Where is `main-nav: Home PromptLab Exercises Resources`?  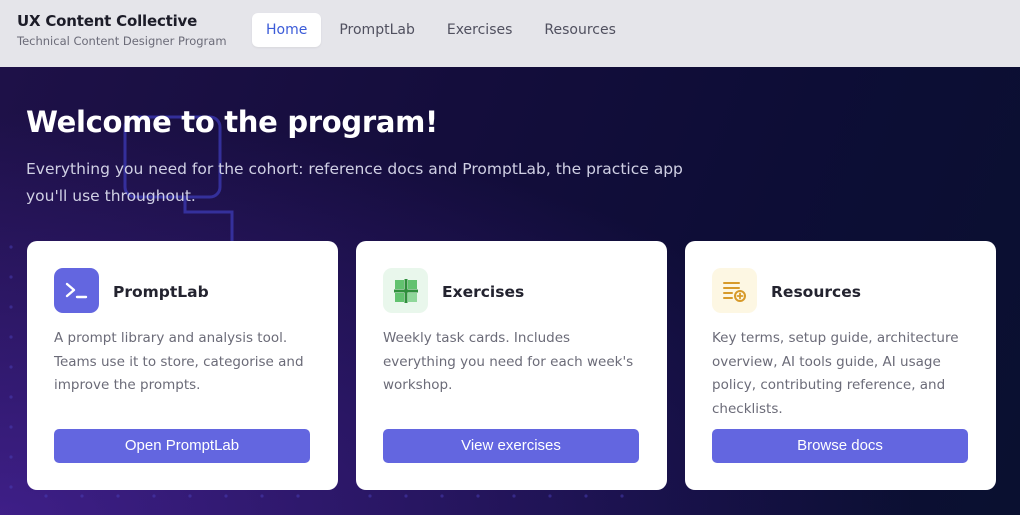
main-nav: Home PromptLab Exercises Resources is located at coordinates (443, 30).